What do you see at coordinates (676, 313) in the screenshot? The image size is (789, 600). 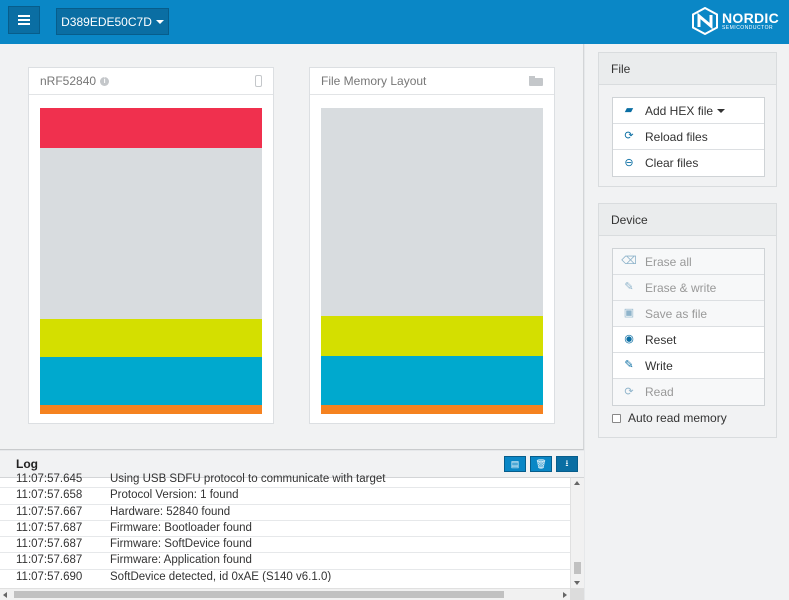 I see `save-as-file-label: Save as file` at bounding box center [676, 313].